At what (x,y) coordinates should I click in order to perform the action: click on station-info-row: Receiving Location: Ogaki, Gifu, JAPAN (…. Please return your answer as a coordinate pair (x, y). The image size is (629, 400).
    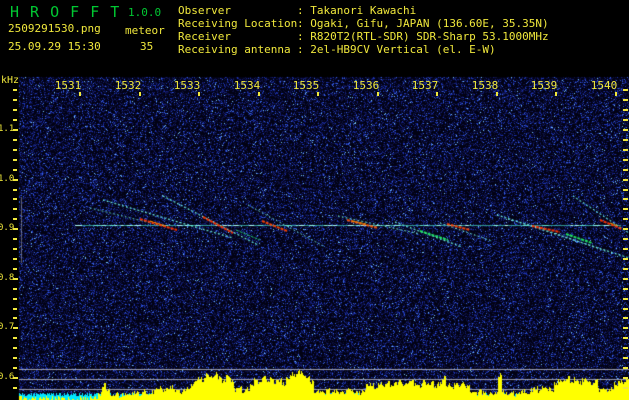
    Looking at the image, I should click on (363, 23).